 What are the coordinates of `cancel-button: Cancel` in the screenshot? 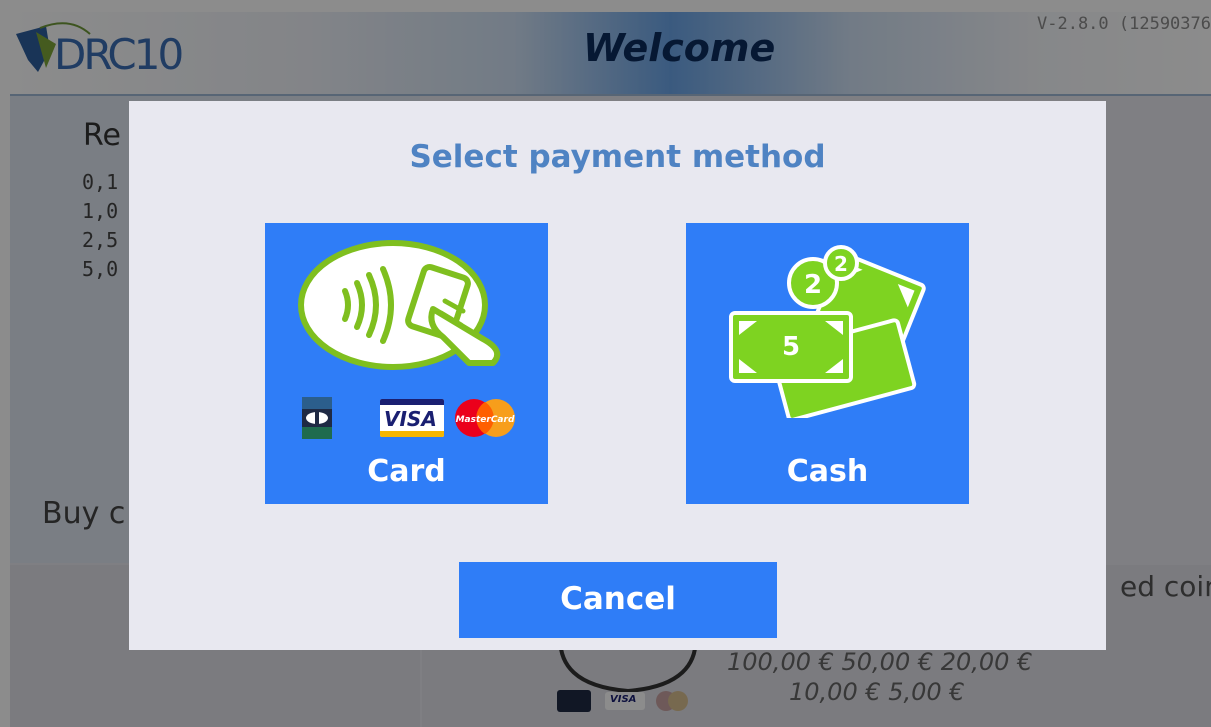 It's located at (618, 600).